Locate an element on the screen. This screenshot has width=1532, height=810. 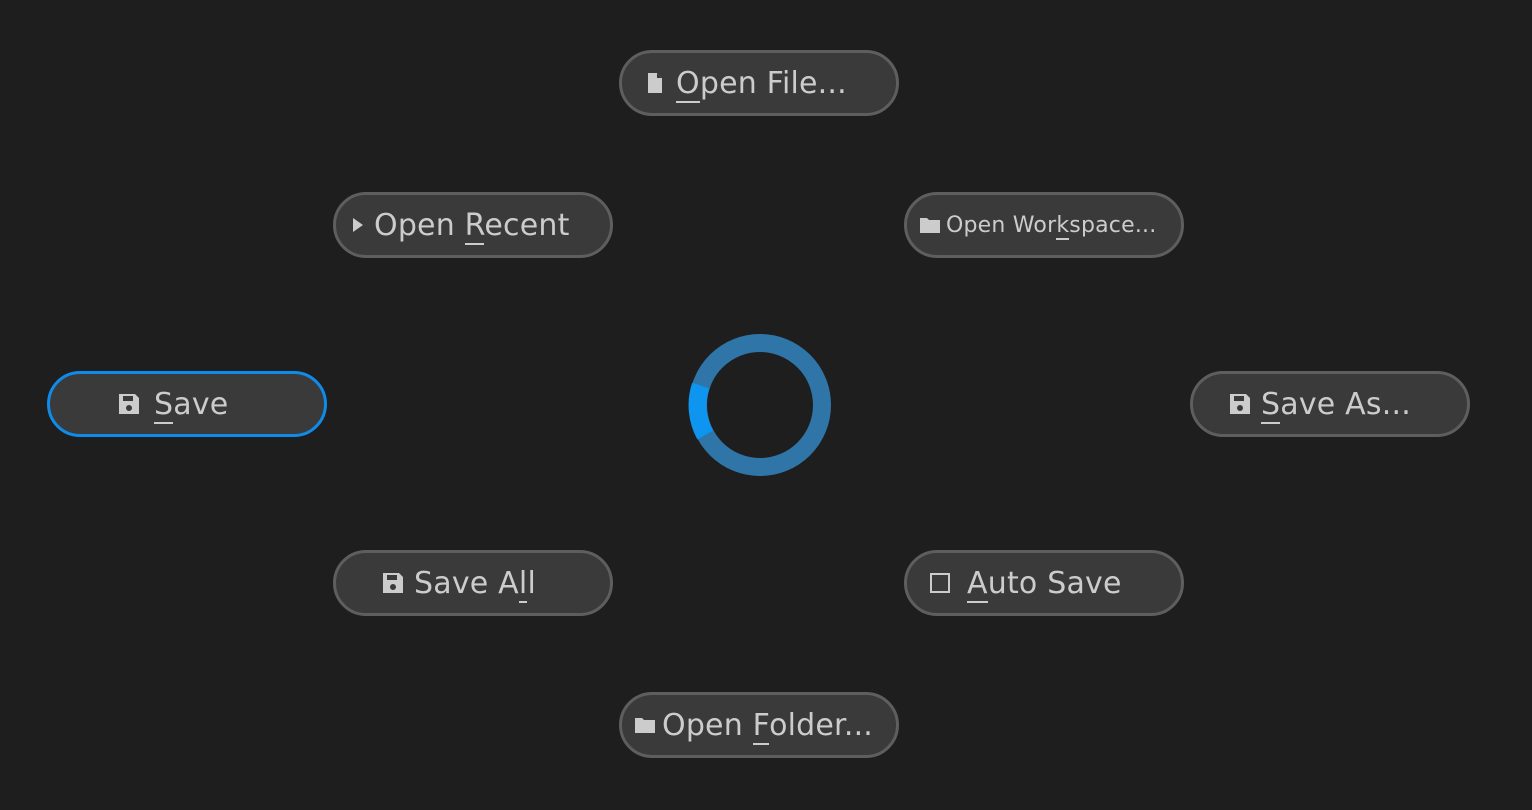
auto-save-toggle: Auto Save is located at coordinates (1044, 583).